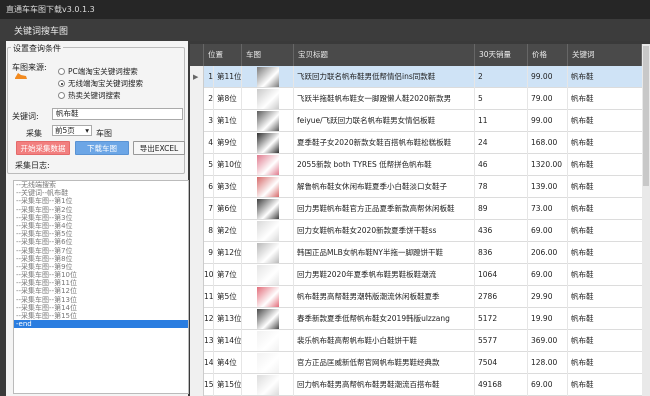  Describe the element at coordinates (228, 341) in the screenshot. I see `cell-position: 第14位` at that location.